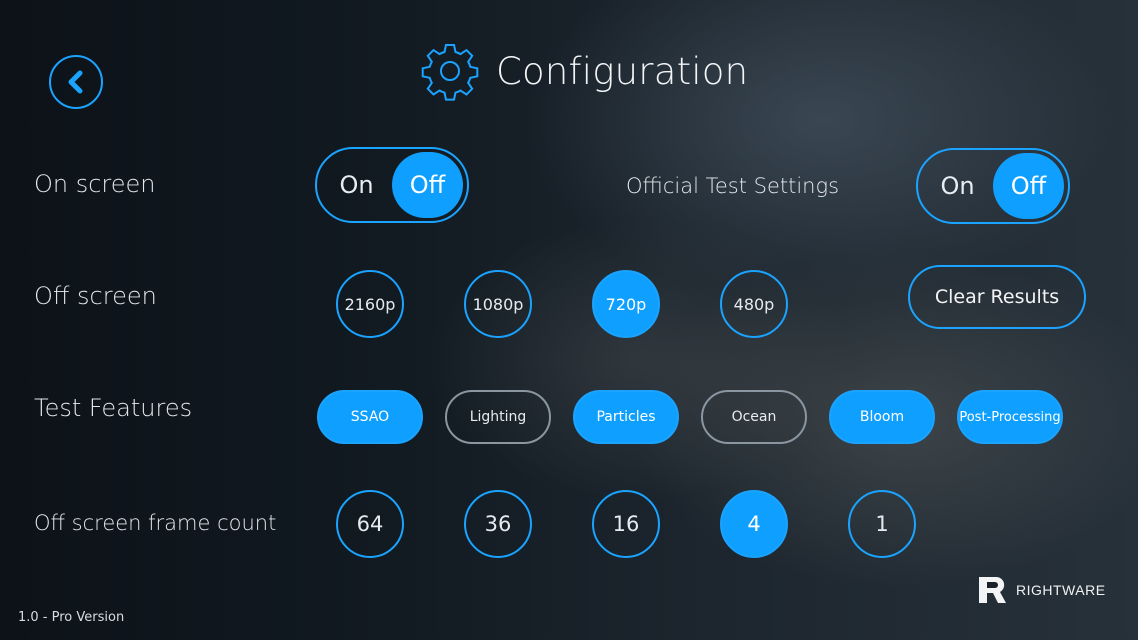 Image resolution: width=1138 pixels, height=640 pixels. What do you see at coordinates (370, 524) in the screenshot?
I see `frame-count-64-button: 64` at bounding box center [370, 524].